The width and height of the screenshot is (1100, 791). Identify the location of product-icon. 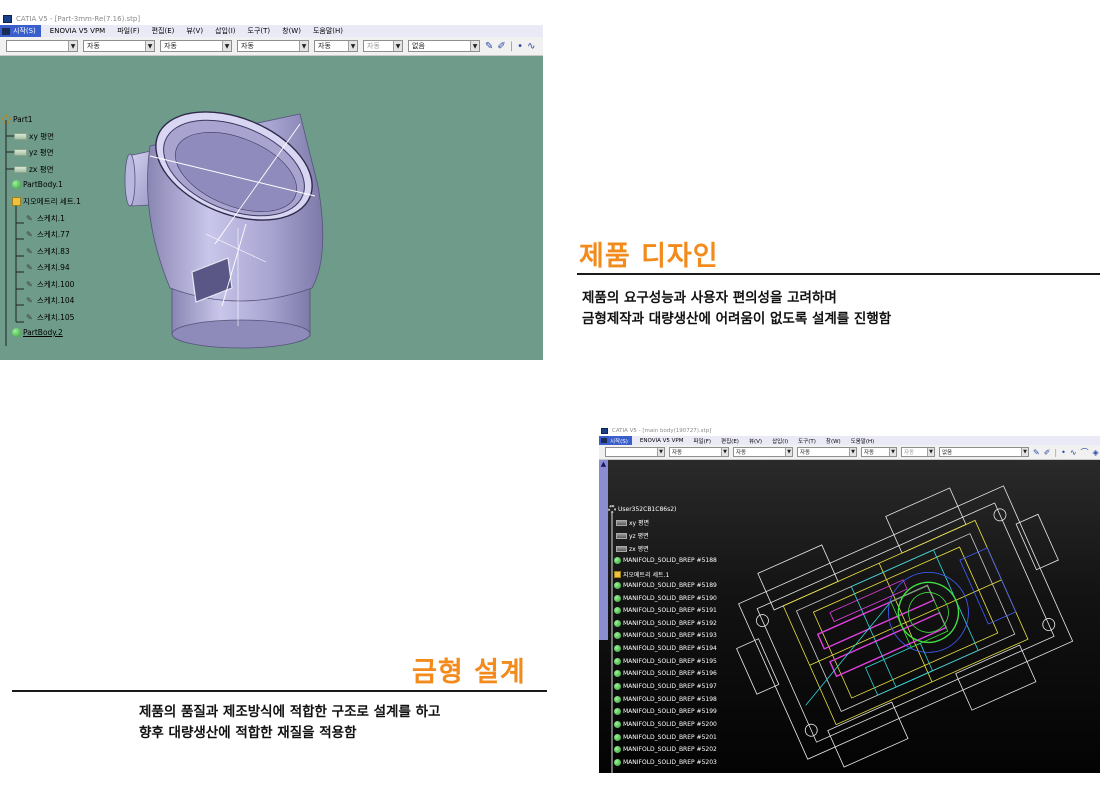
(612, 509).